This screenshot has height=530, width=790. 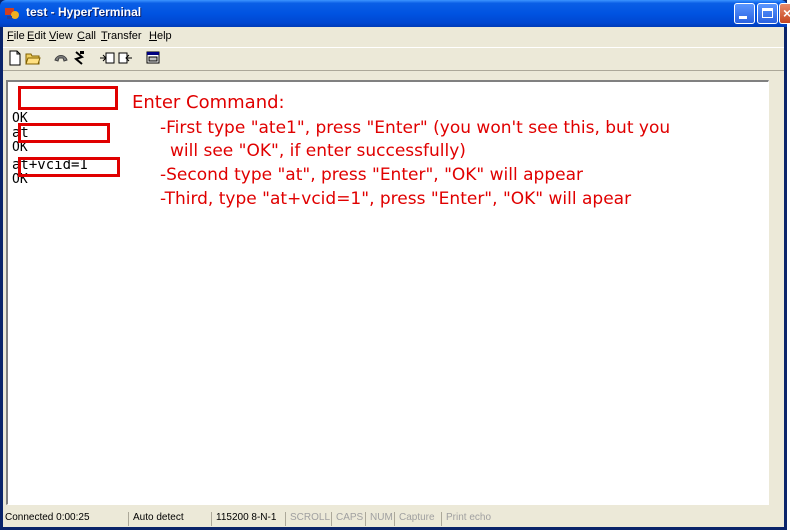 I want to click on title-bar: test - HyperTerminal ×, so click(x=395, y=13).